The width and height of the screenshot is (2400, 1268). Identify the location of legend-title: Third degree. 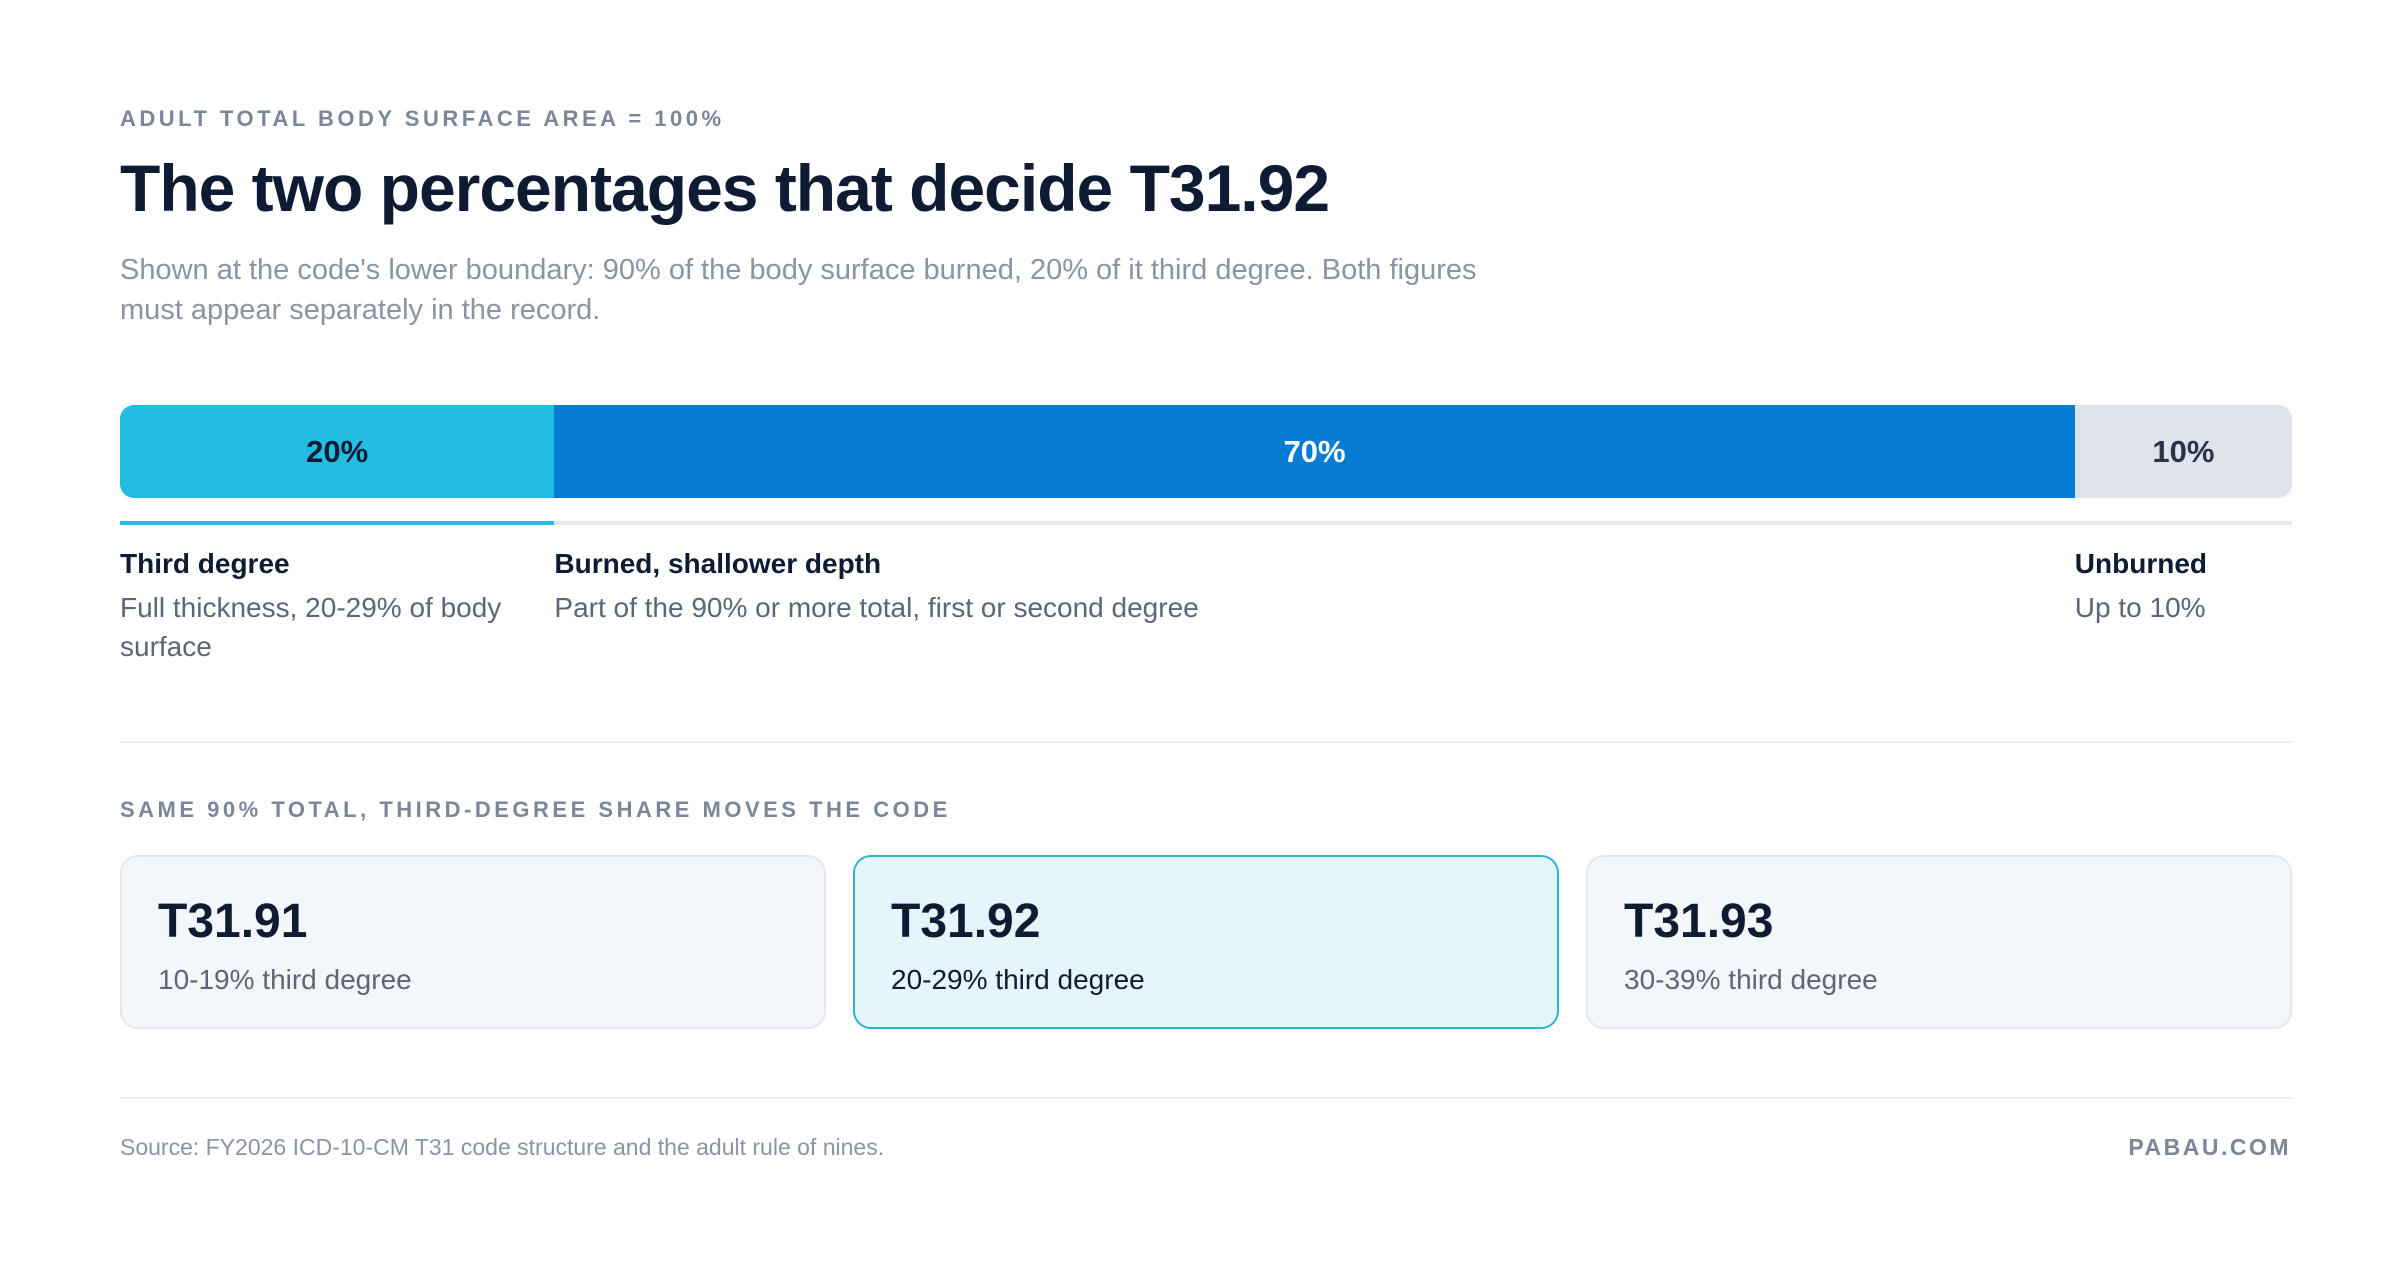
(205, 563).